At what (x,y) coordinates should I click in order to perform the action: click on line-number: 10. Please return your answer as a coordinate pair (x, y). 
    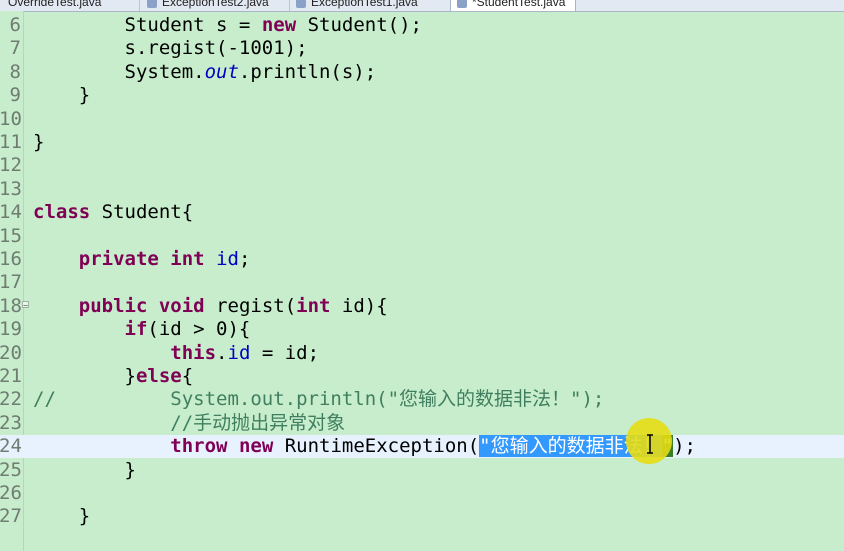
    Looking at the image, I should click on (11, 118).